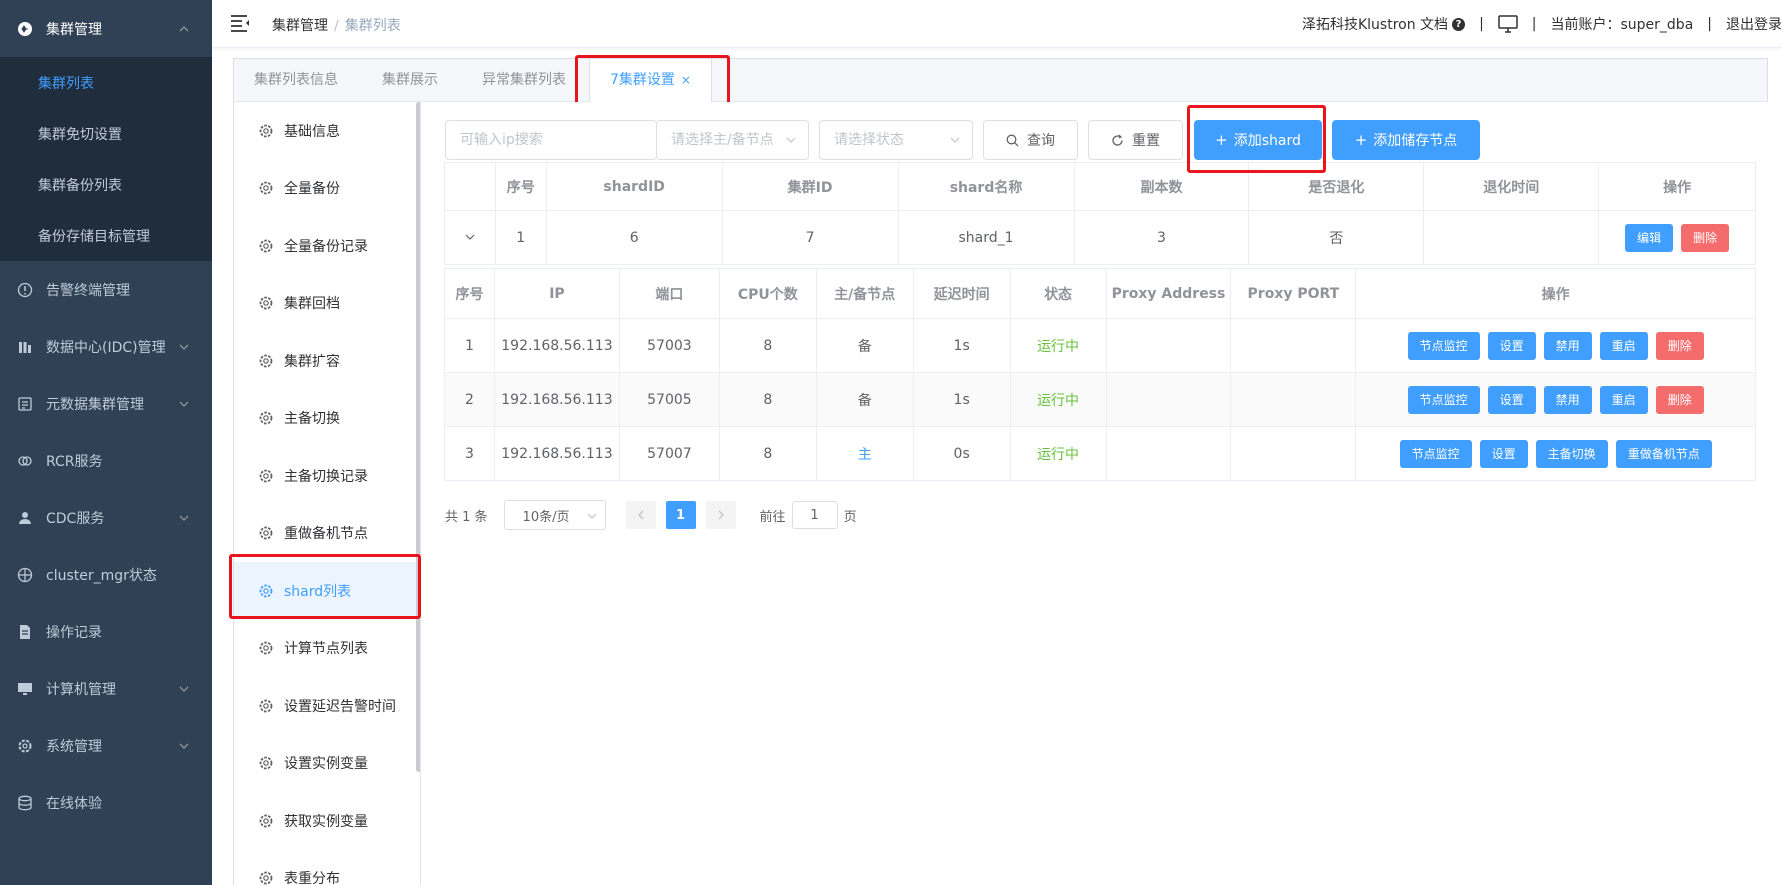  Describe the element at coordinates (864, 453) in the screenshot. I see `cell-role: 主` at that location.